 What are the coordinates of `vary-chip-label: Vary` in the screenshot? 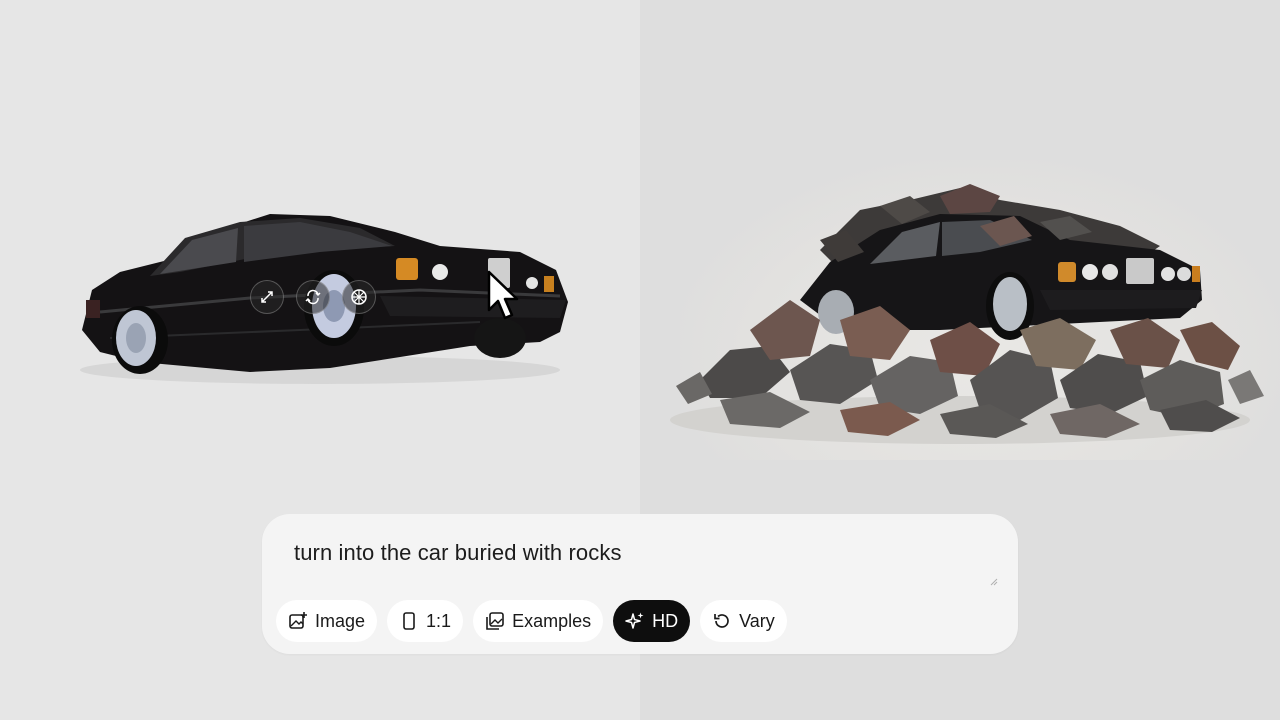 It's located at (757, 620).